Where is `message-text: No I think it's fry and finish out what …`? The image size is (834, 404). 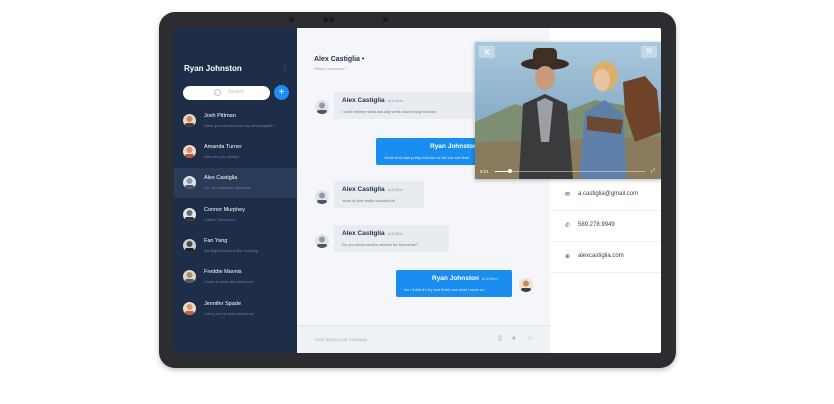 message-text: No I think it's fry and finish out what … is located at coordinates (444, 289).